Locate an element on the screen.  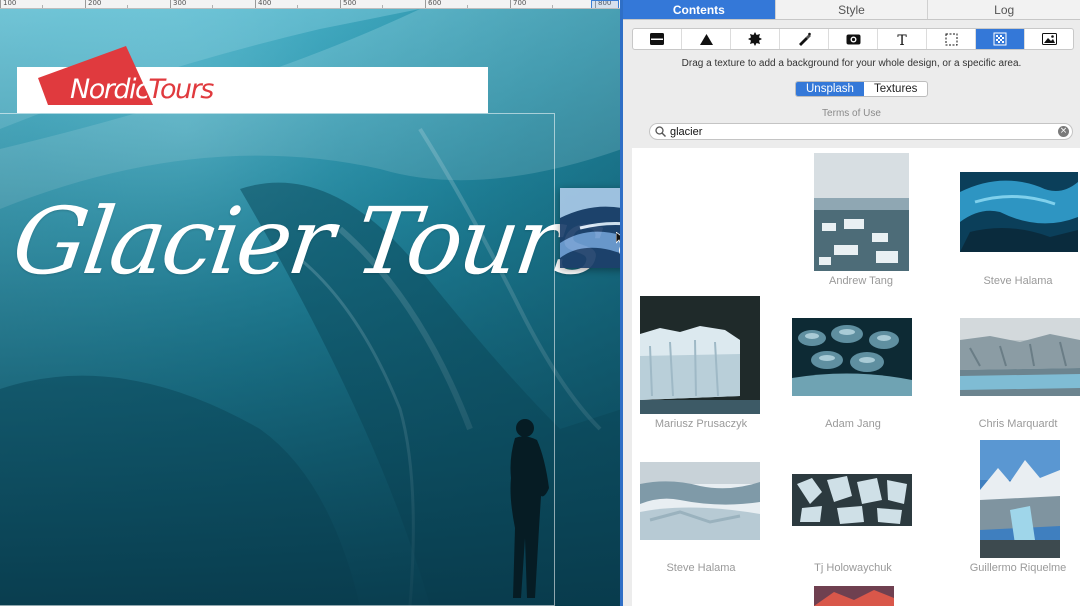
result-credit: Andrew Tang is located at coordinates (860, 281).